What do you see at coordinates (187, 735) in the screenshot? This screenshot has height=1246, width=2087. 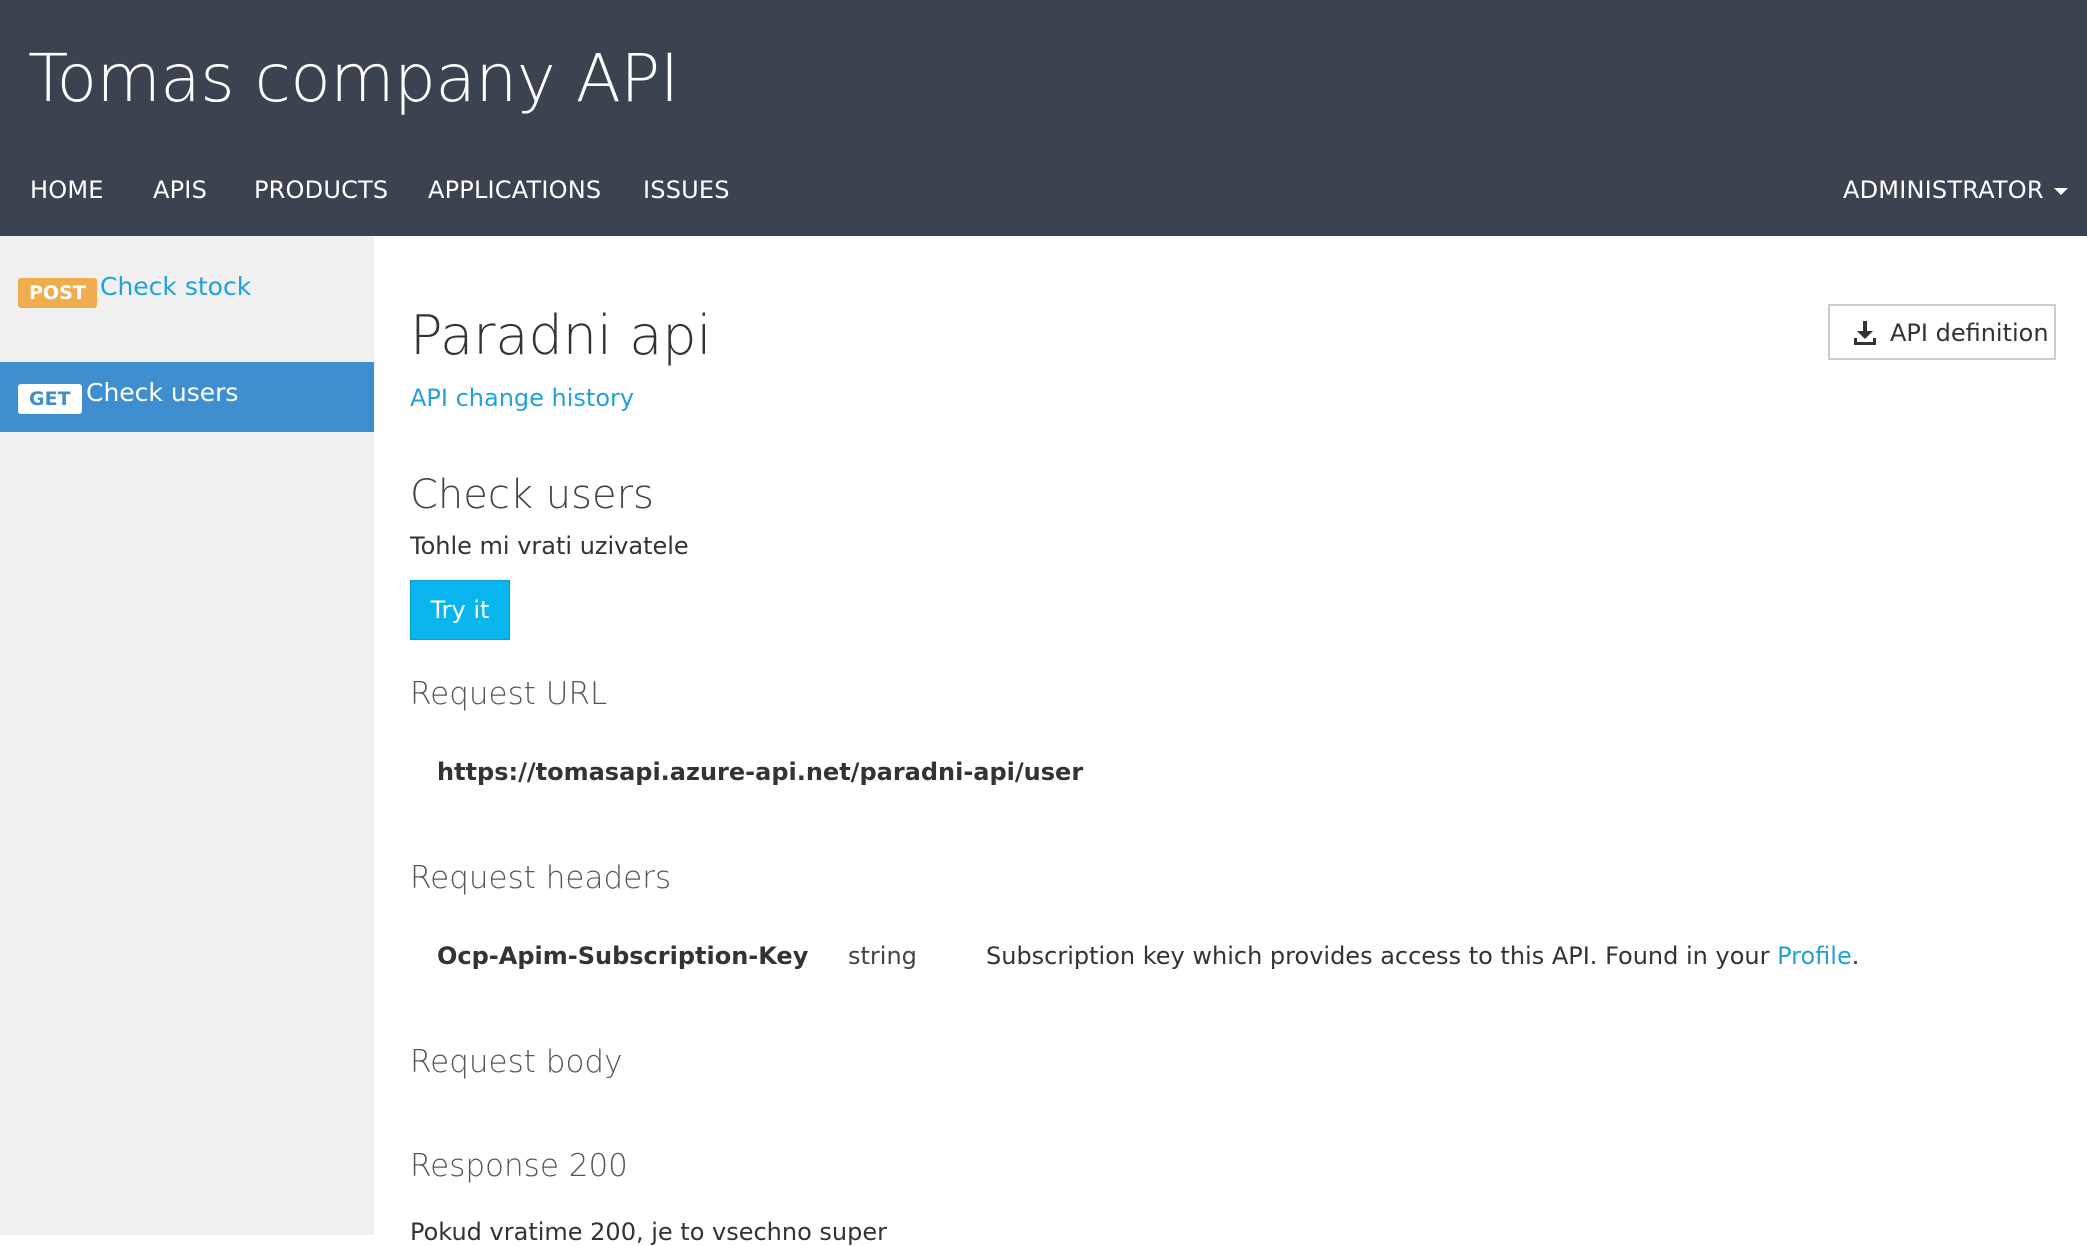 I see `operations-sidebar: POST Check stock GET Check users` at bounding box center [187, 735].